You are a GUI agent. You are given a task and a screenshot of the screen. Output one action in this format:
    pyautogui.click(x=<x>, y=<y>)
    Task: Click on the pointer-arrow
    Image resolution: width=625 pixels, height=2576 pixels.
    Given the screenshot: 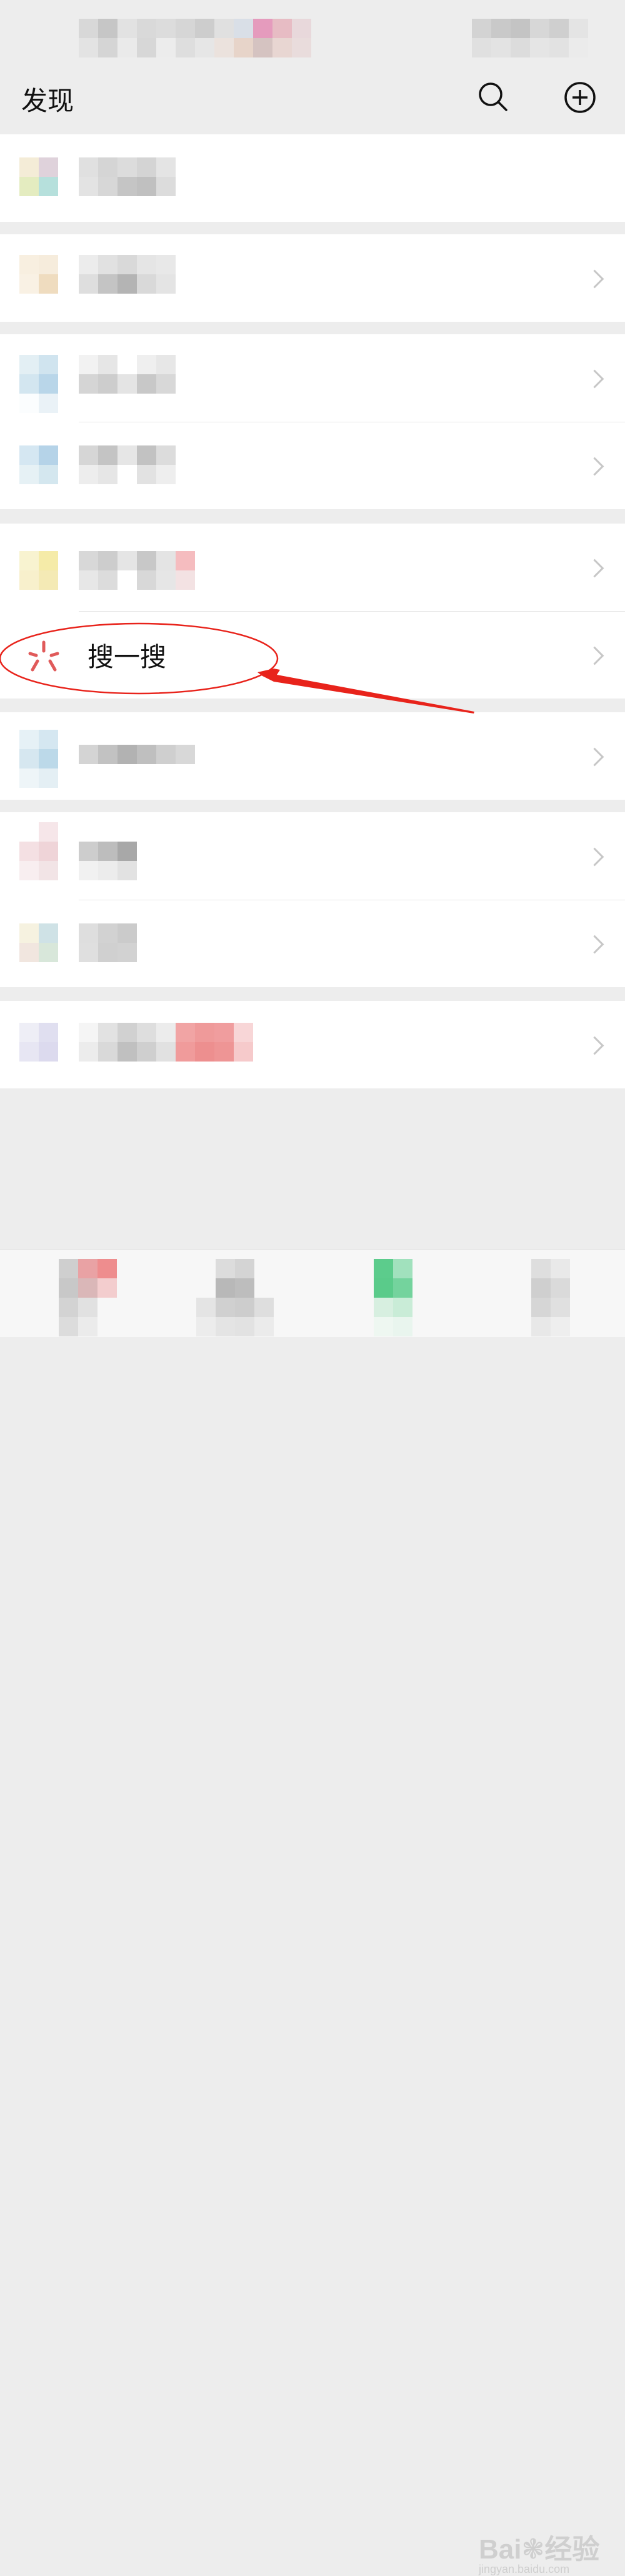 What is the action you would take?
    pyautogui.click(x=366, y=691)
    